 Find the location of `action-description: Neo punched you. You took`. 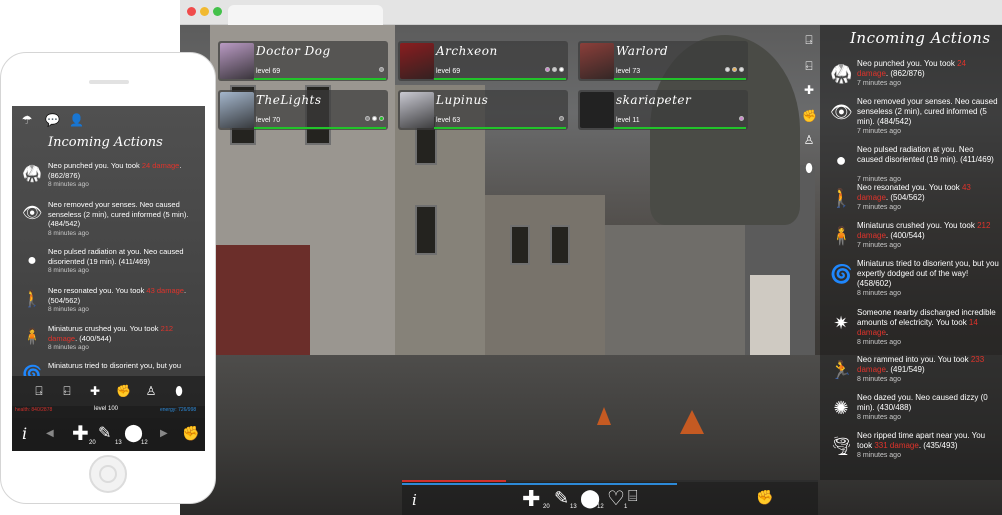

action-description: Neo punched you. You took is located at coordinates (907, 63).